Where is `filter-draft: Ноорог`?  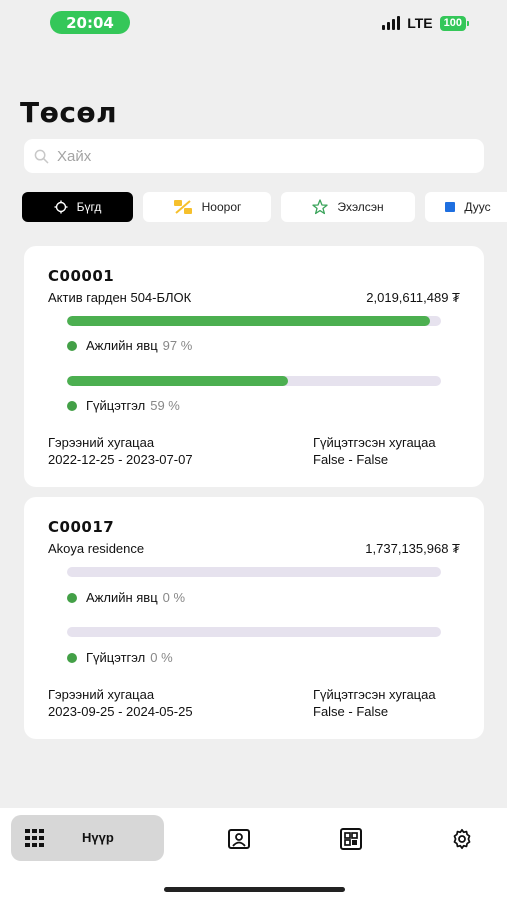
filter-draft: Ноорог is located at coordinates (207, 207).